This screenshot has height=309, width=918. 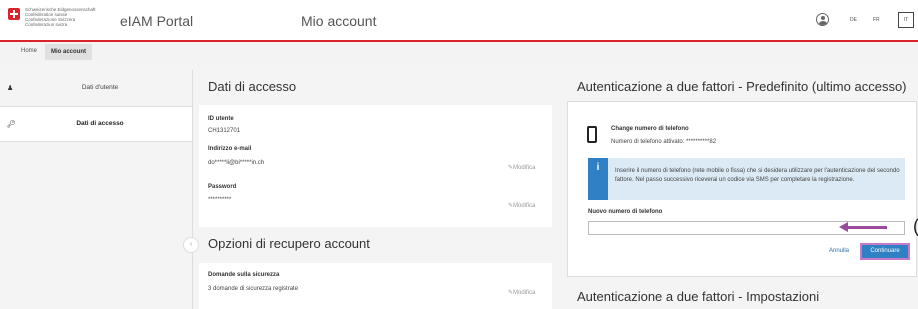 What do you see at coordinates (156, 21) in the screenshot?
I see `app-title: eIAM Portal` at bounding box center [156, 21].